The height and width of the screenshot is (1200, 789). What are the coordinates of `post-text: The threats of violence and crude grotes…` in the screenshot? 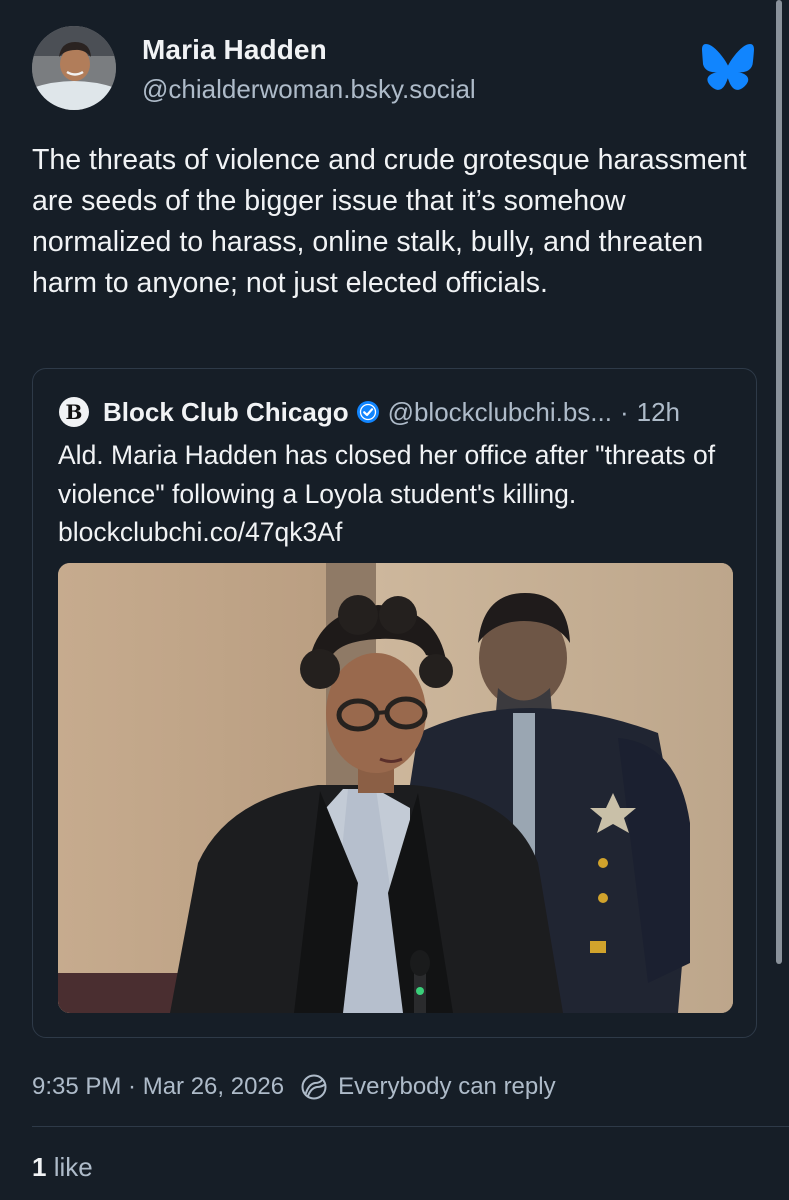 It's located at (389, 221).